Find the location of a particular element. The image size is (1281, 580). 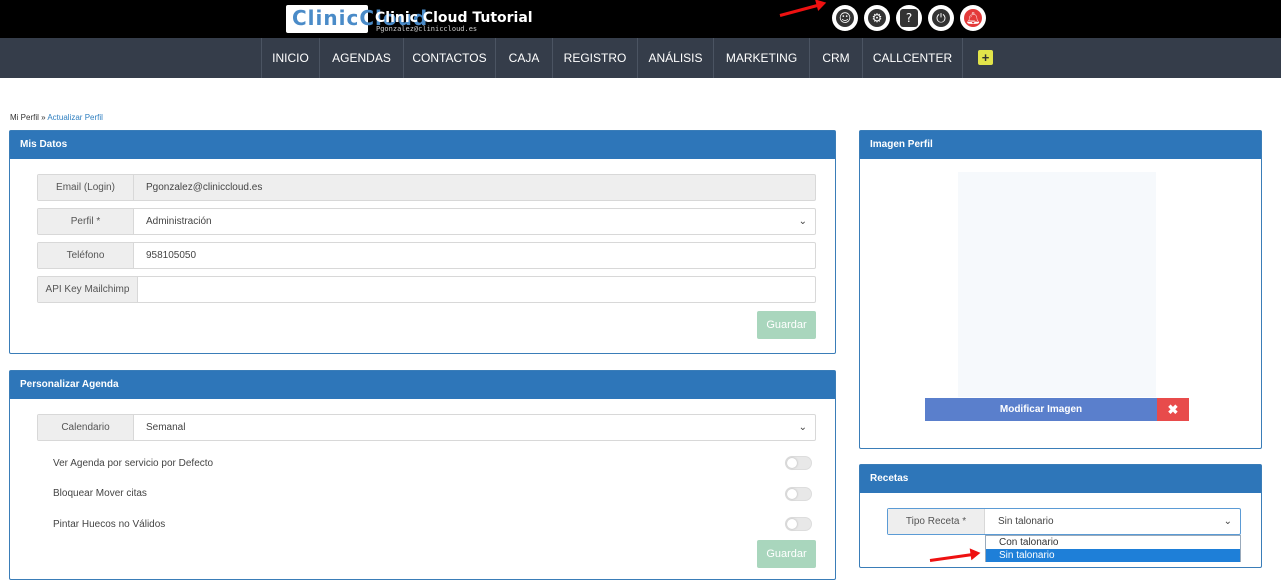

imagen-perfil-title: Imagen Perfil is located at coordinates (1060, 145).